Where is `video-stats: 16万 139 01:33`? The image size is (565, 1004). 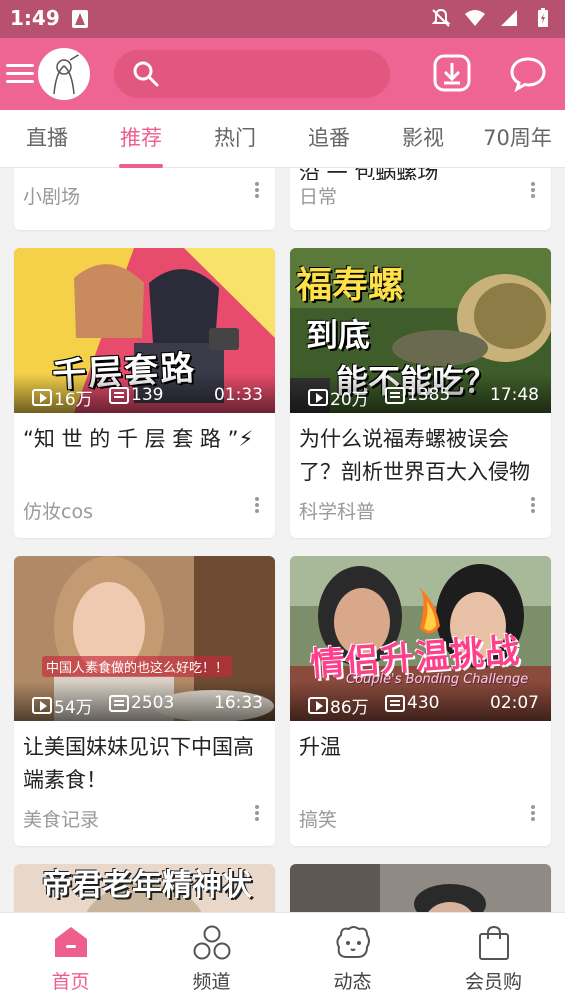 video-stats: 16万 139 01:33 is located at coordinates (144, 397).